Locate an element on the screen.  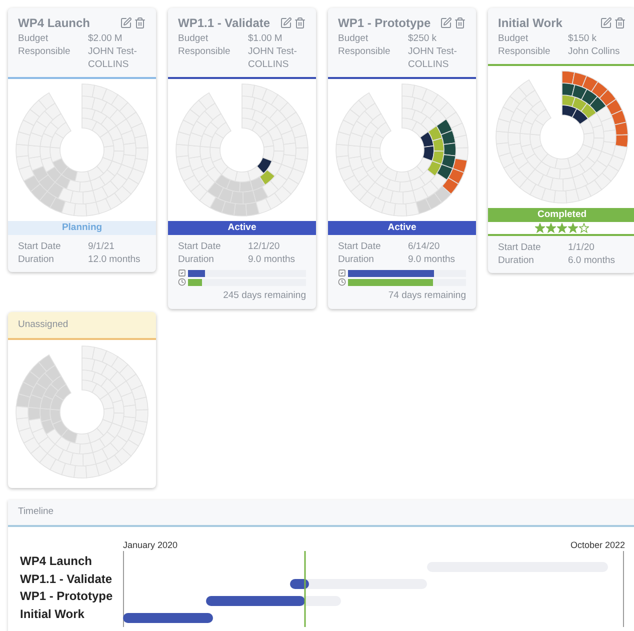
card-title: WP1.1 - Validate is located at coordinates (224, 23).